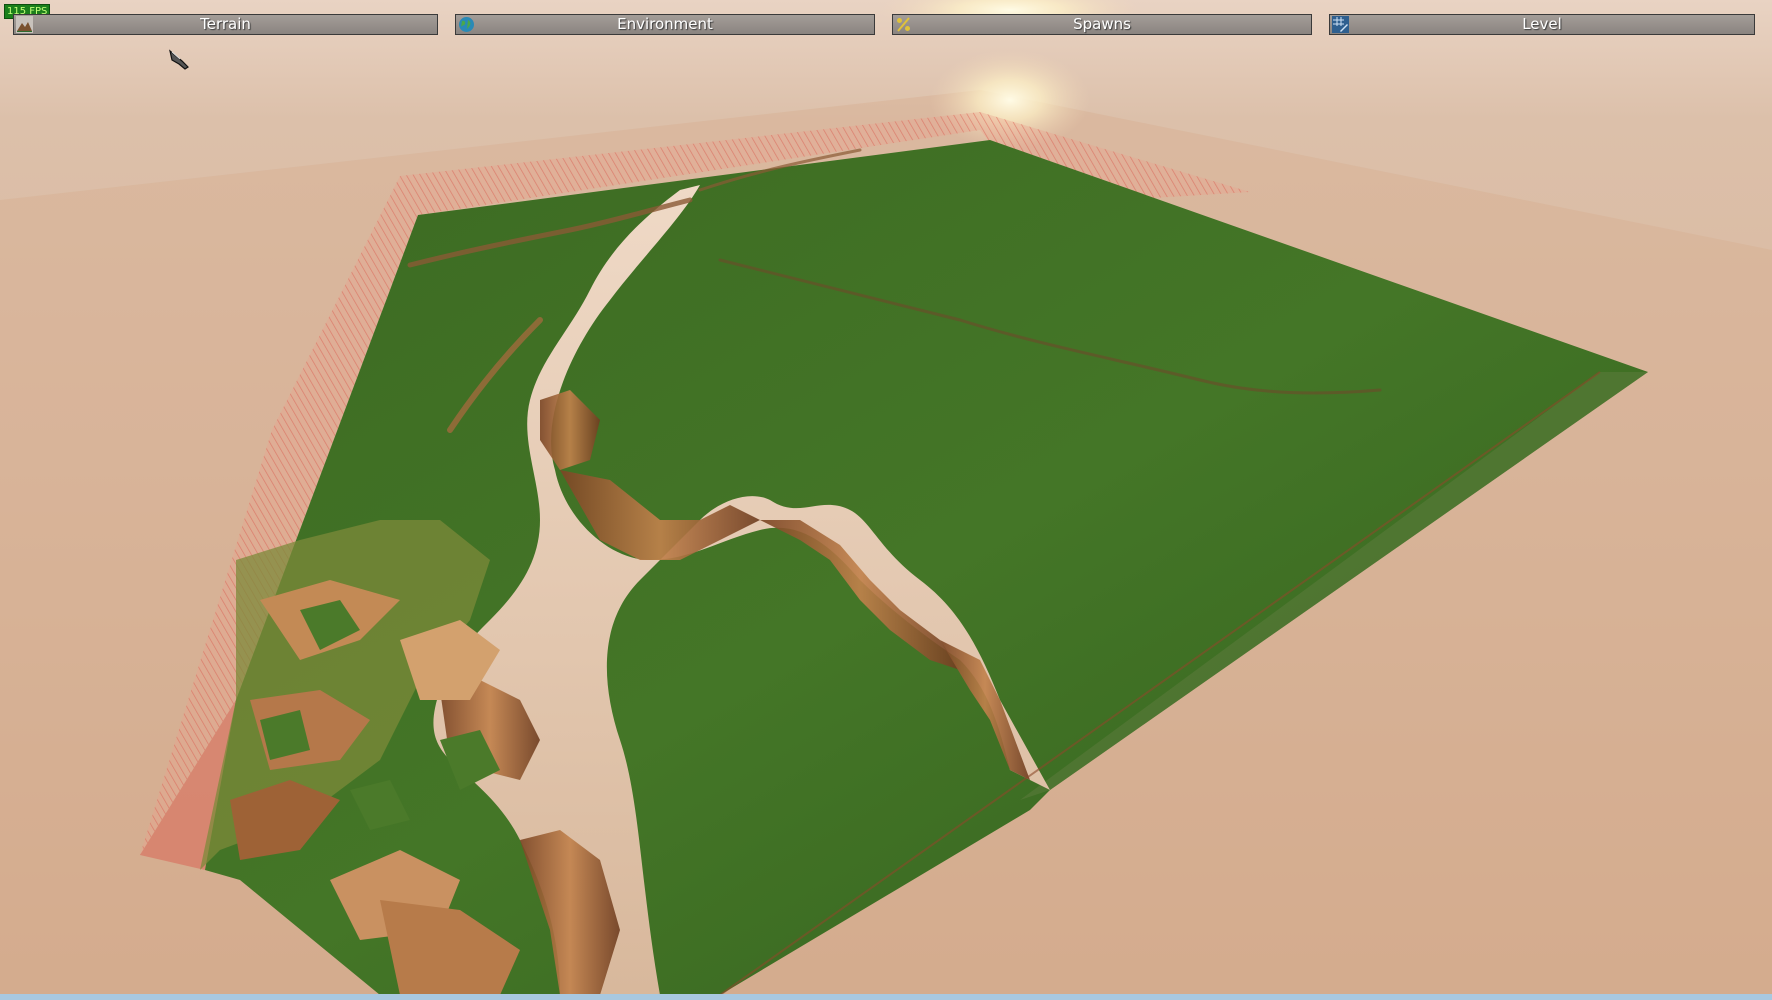 The width and height of the screenshot is (1772, 1000). I want to click on tab-terrain: Terrain, so click(225, 24).